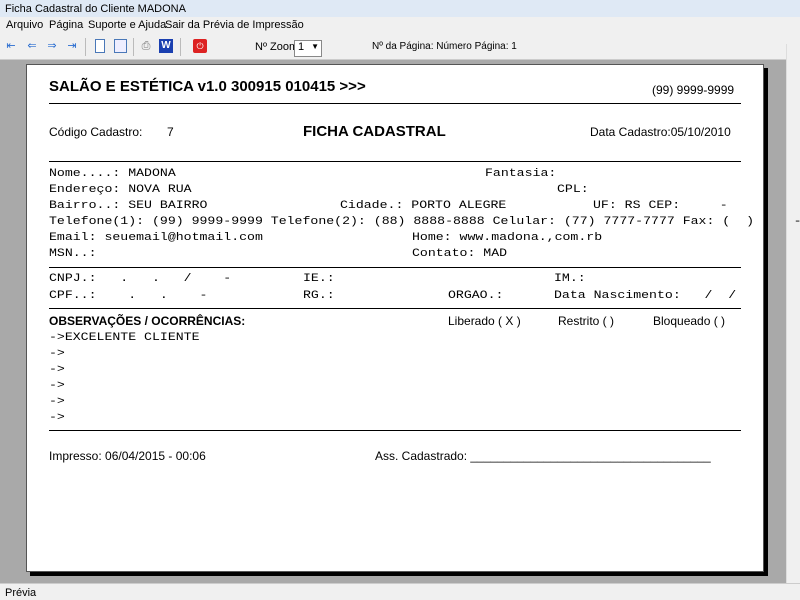 This screenshot has width=800, height=600. I want to click on first-page-icon: ⇤, so click(11, 46).